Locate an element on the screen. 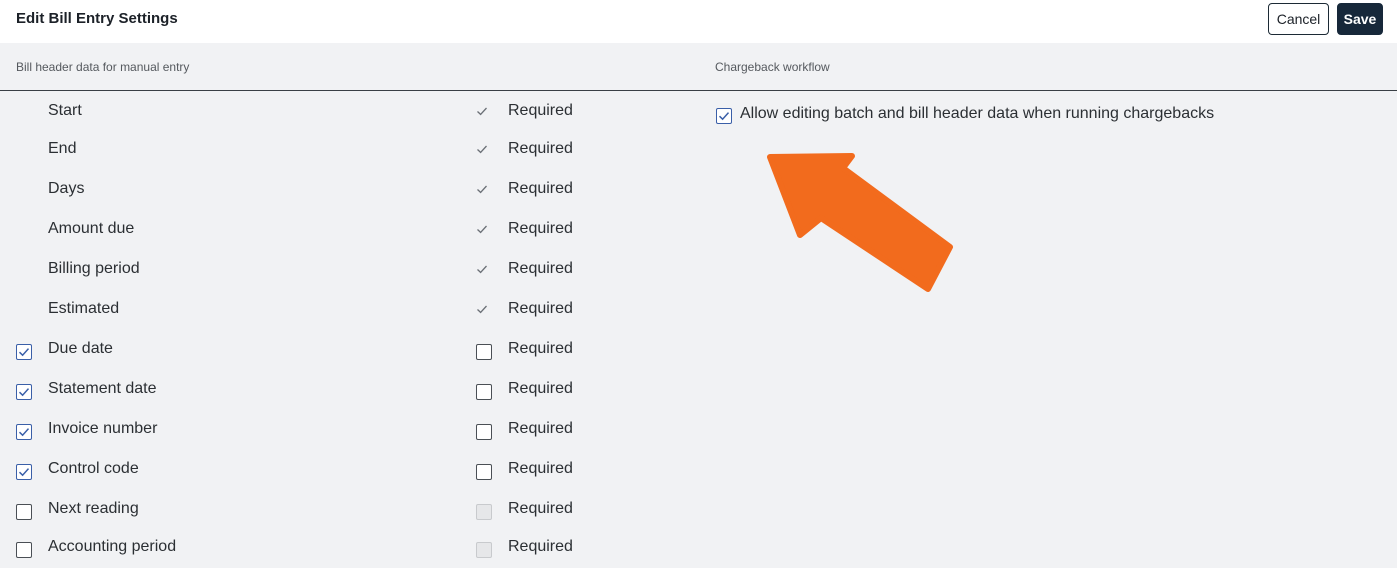 Image resolution: width=1397 pixels, height=568 pixels. field-row: Accounting period Required is located at coordinates (345, 548).